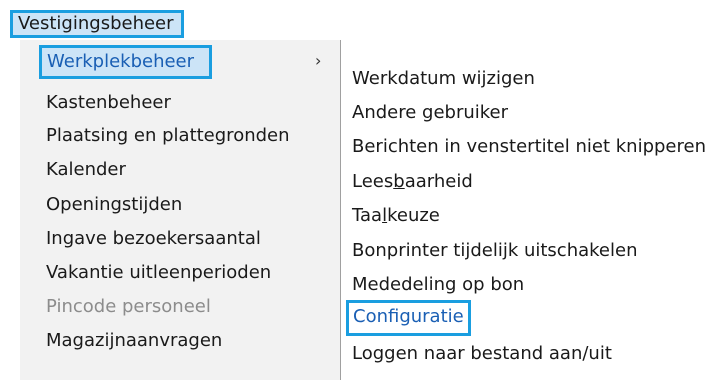 The height and width of the screenshot is (380, 706). Describe the element at coordinates (158, 273) in the screenshot. I see `menu-item-vakantie: Vakantie uitleenperioden` at that location.